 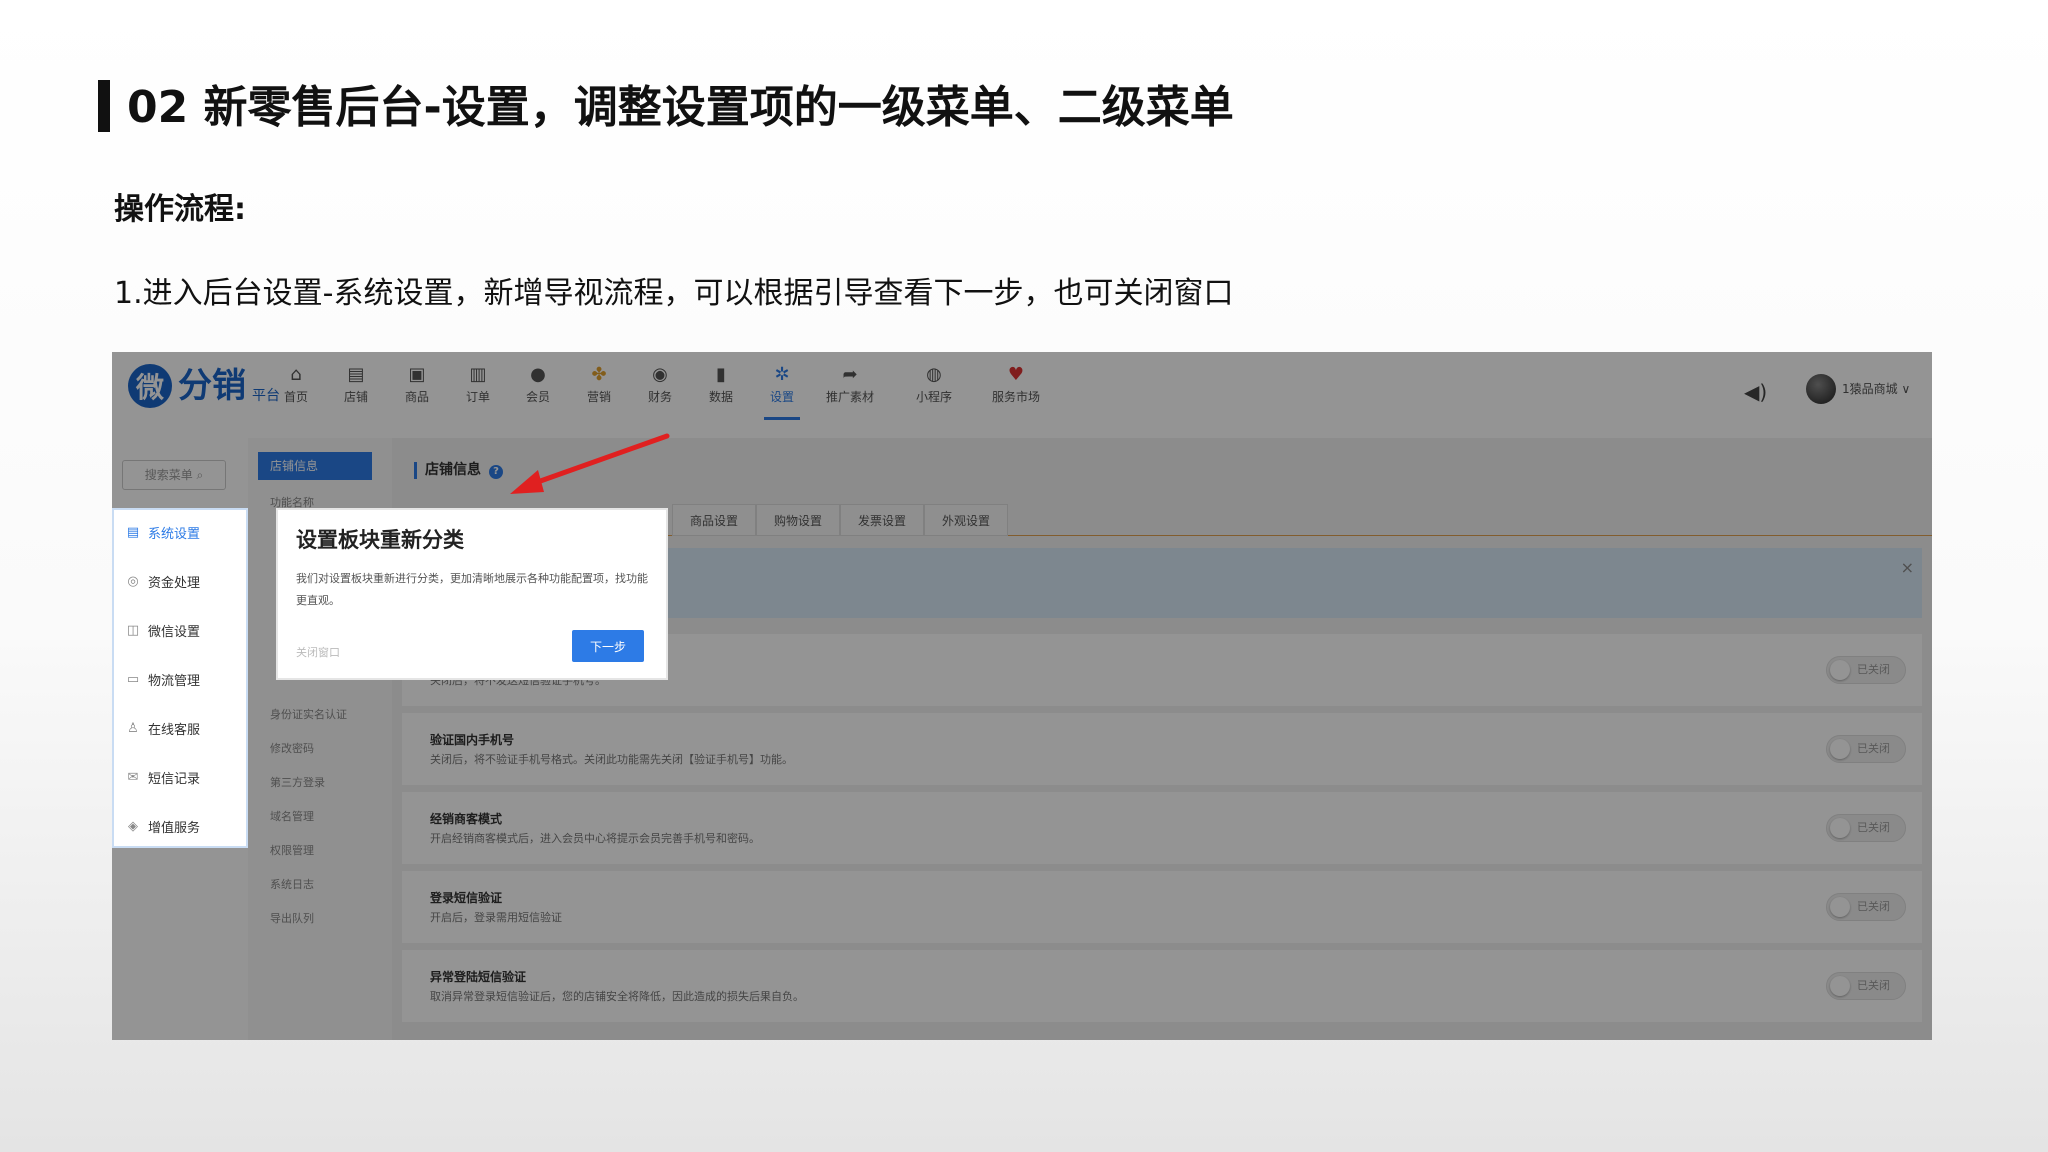 I want to click on sidebar-item-customer-service: ♙ 在线客服, so click(x=163, y=728).